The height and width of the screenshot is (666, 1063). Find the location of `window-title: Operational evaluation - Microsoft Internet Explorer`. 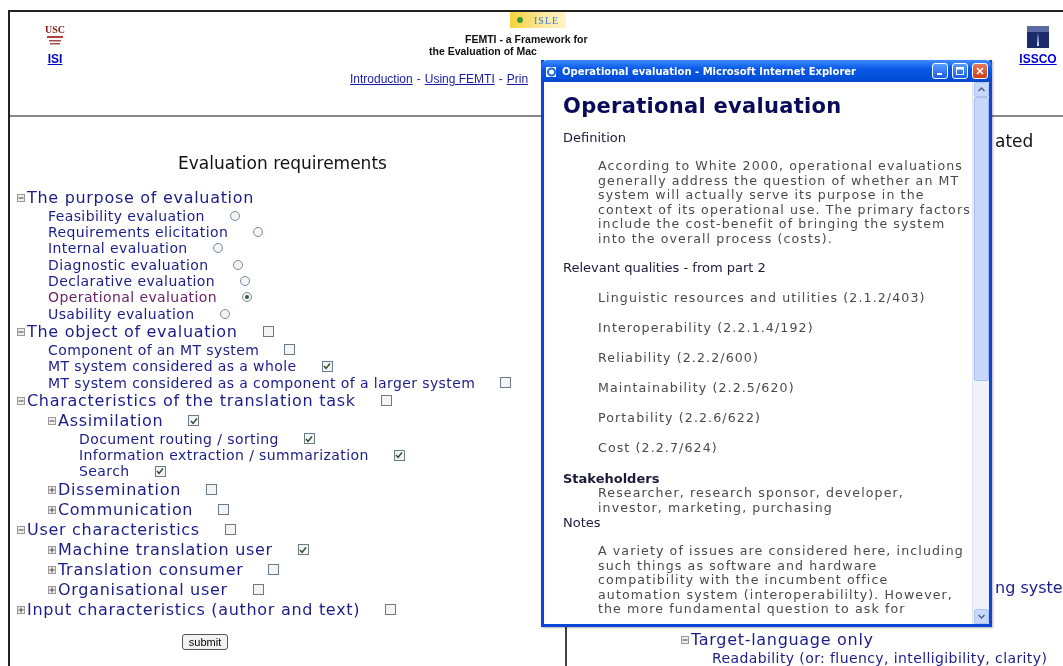

window-title: Operational evaluation - Microsoft Internet Explorer is located at coordinates (710, 71).